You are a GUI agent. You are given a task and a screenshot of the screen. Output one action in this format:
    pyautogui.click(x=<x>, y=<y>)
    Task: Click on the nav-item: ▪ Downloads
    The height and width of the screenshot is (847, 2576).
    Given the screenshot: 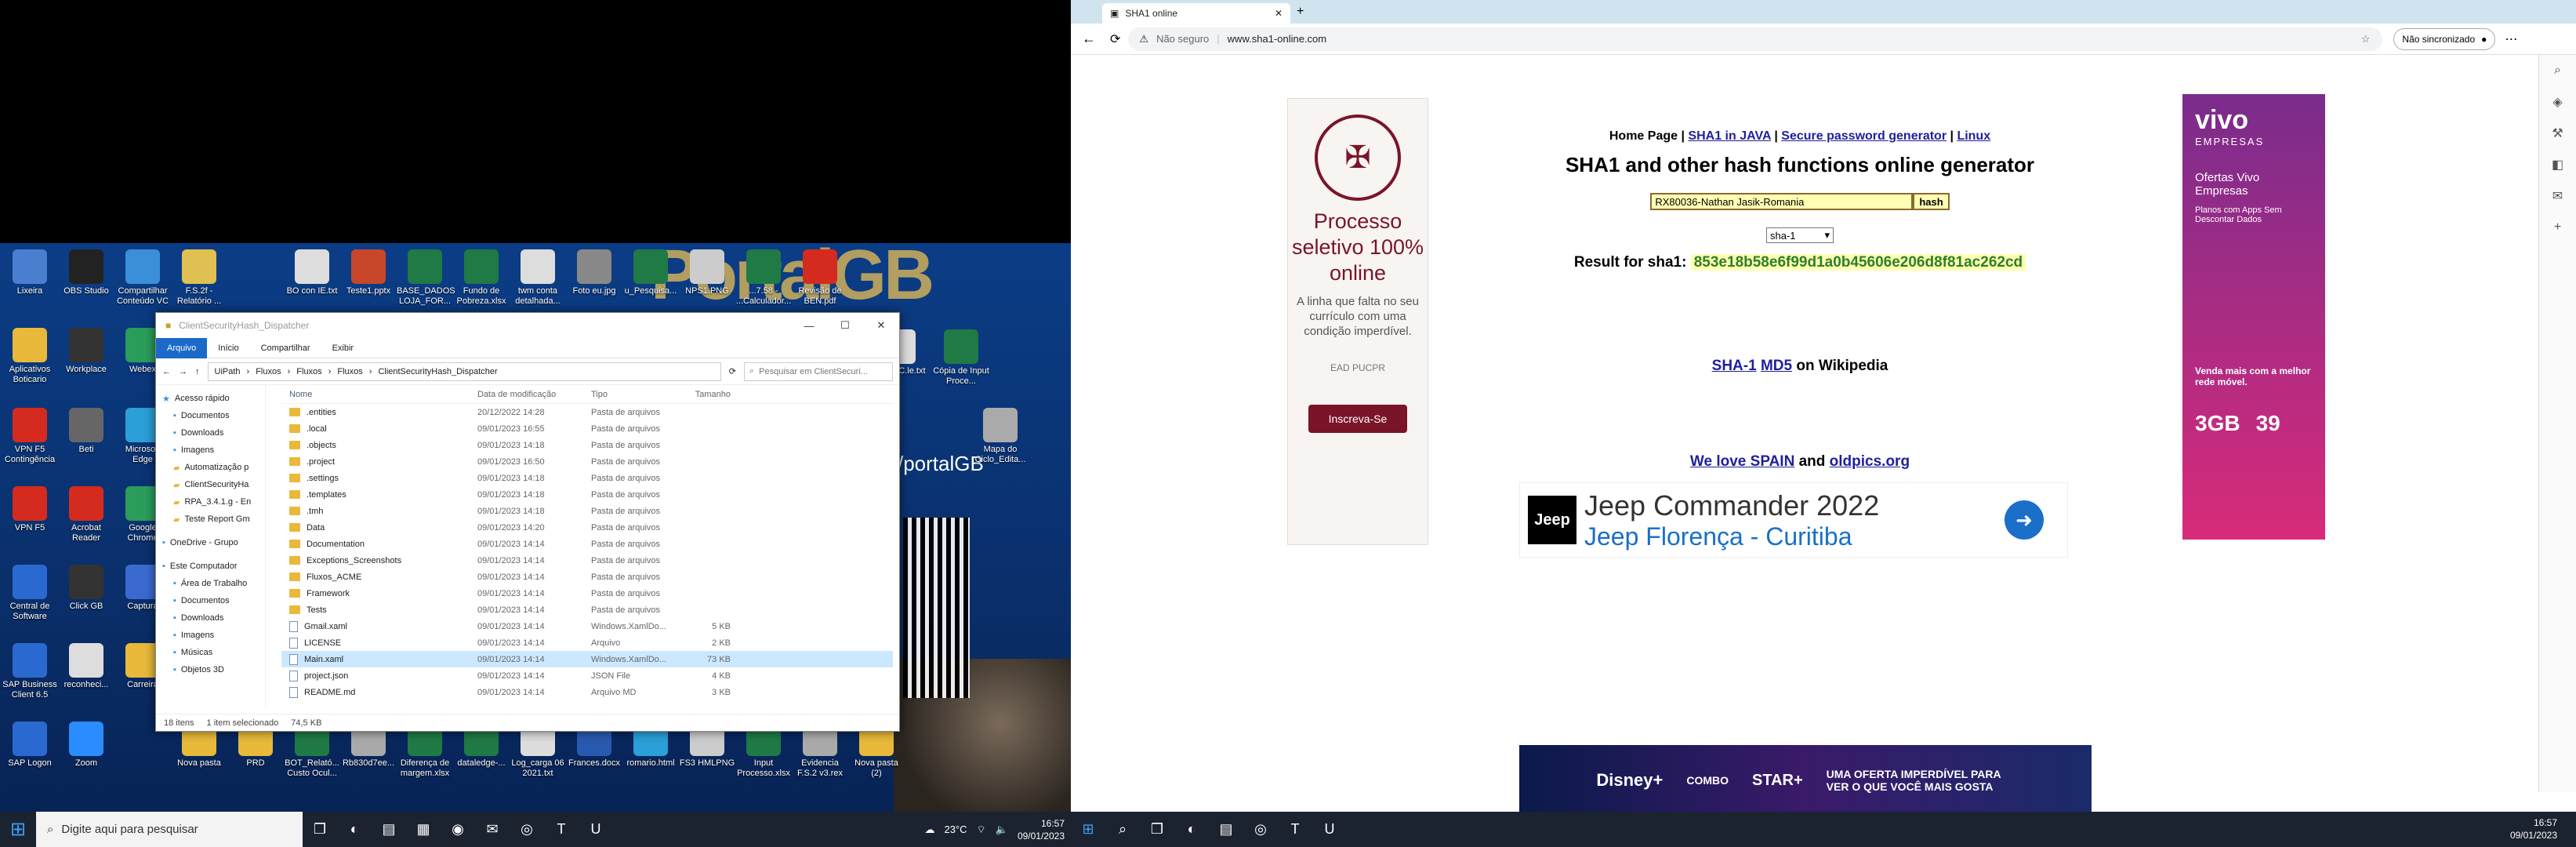 What is the action you would take?
    pyautogui.click(x=210, y=433)
    